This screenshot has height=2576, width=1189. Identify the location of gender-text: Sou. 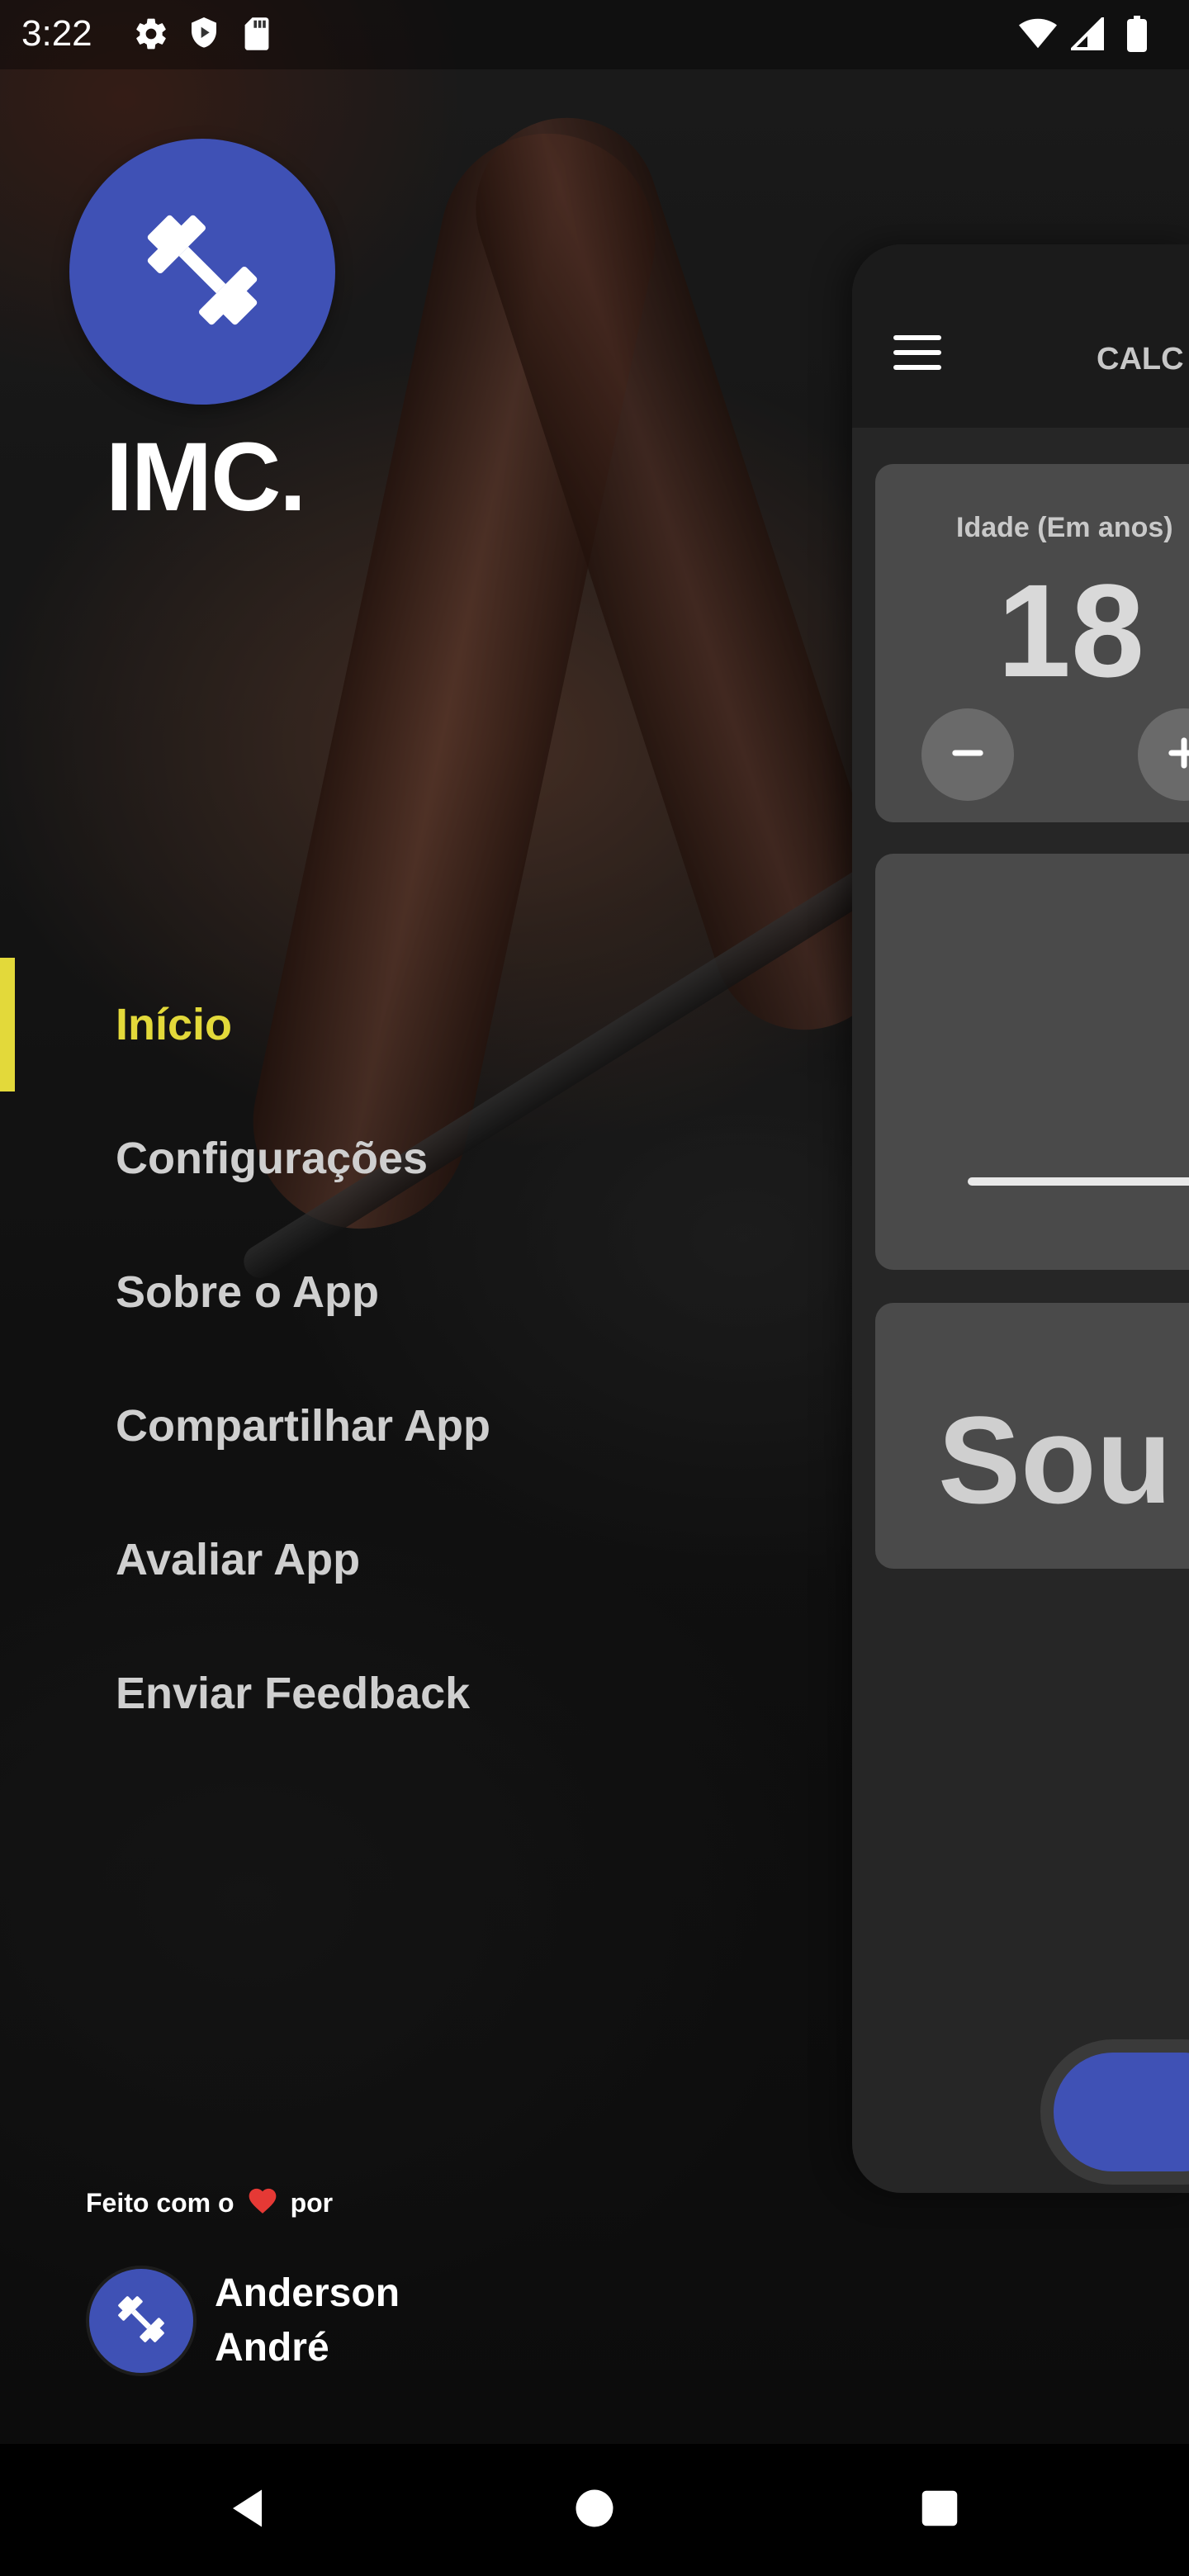
(1055, 1459).